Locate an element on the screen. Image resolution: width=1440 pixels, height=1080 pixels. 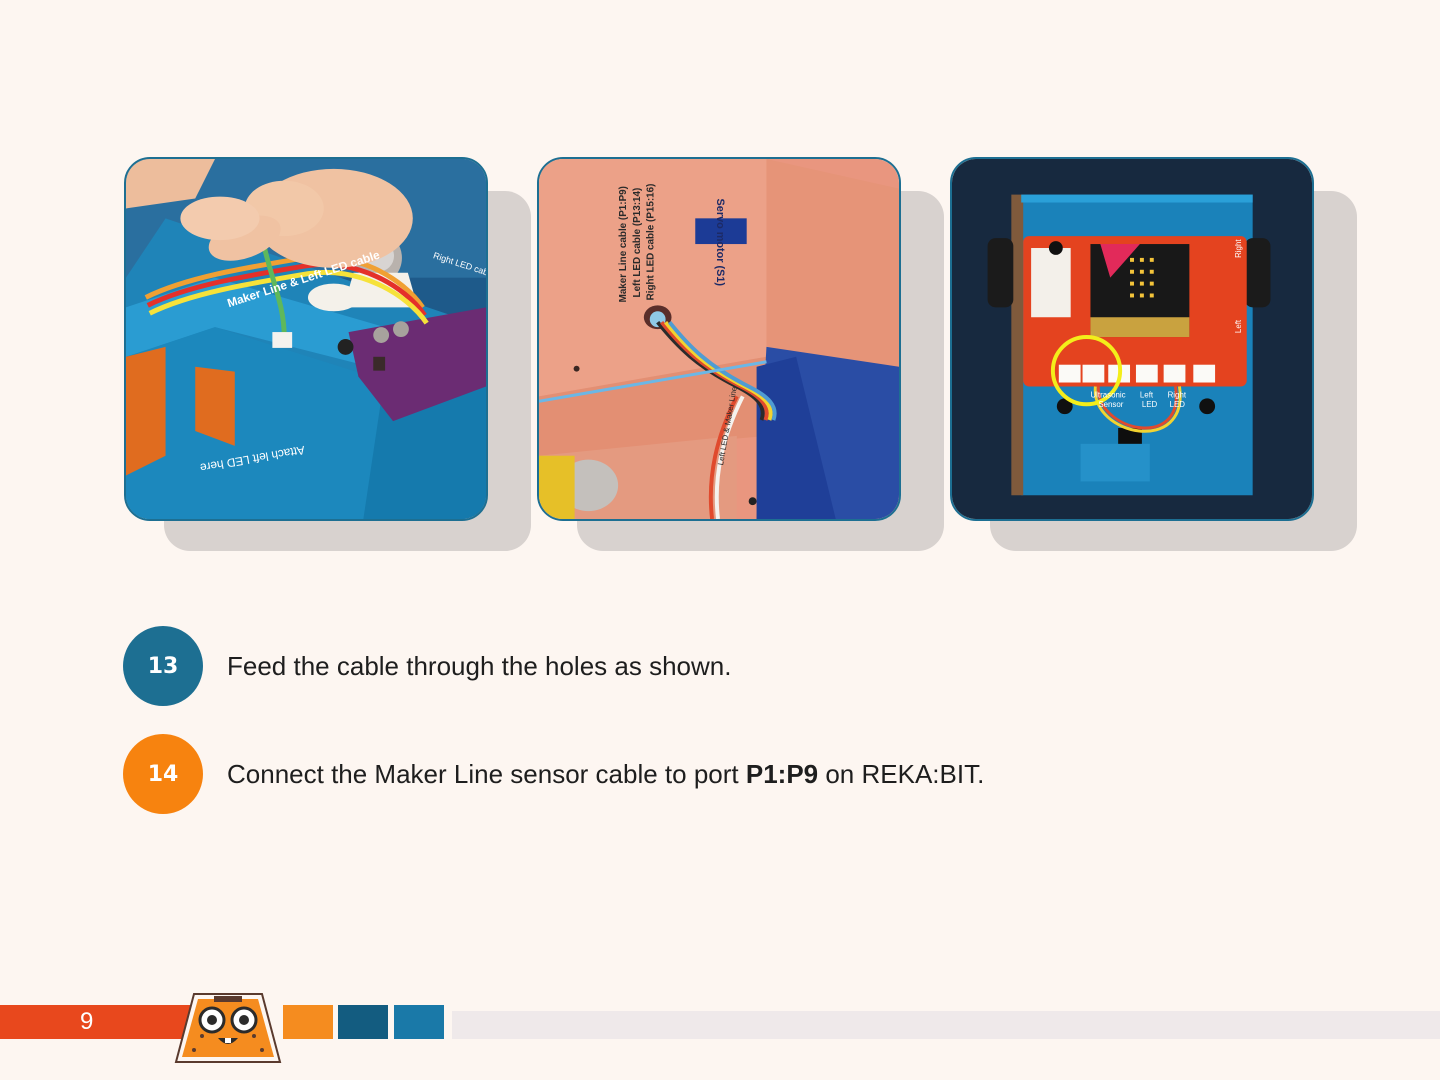
port-label-left-led: LED is located at coordinates (1150, 404).